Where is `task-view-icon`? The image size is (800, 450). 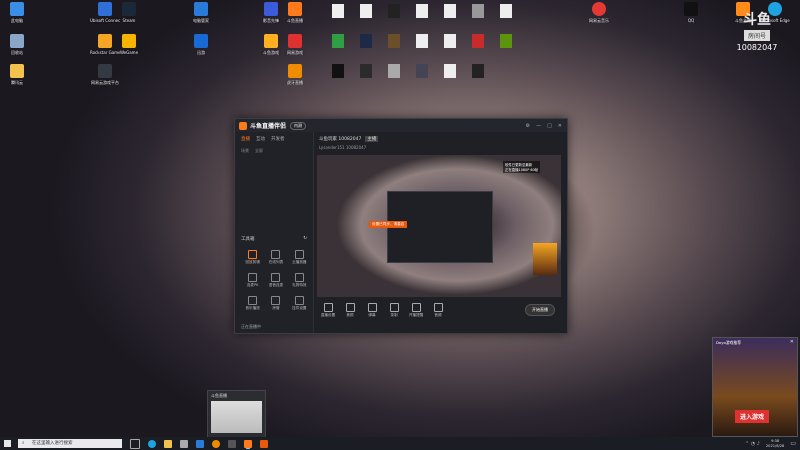
task-view-icon is located at coordinates (135, 443).